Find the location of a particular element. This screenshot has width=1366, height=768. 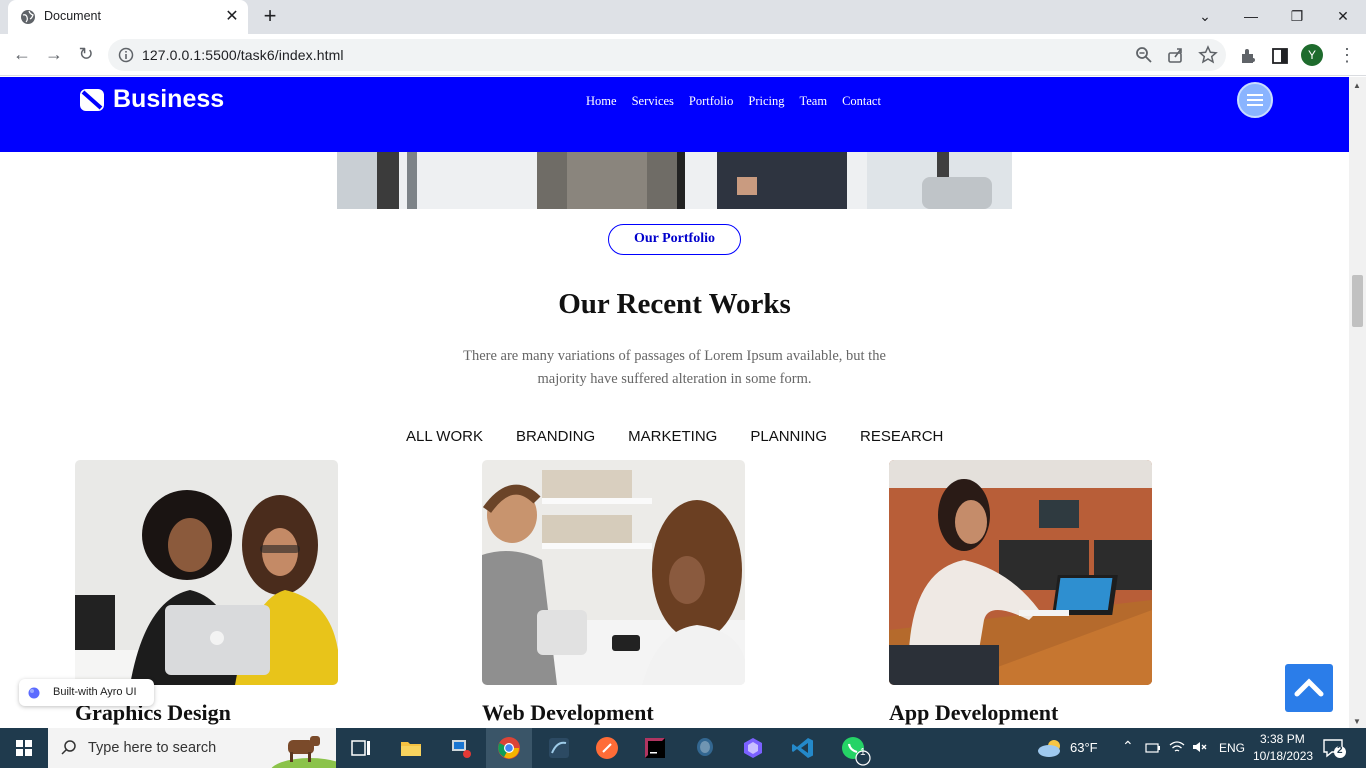

back-to-top-button is located at coordinates (1309, 688).